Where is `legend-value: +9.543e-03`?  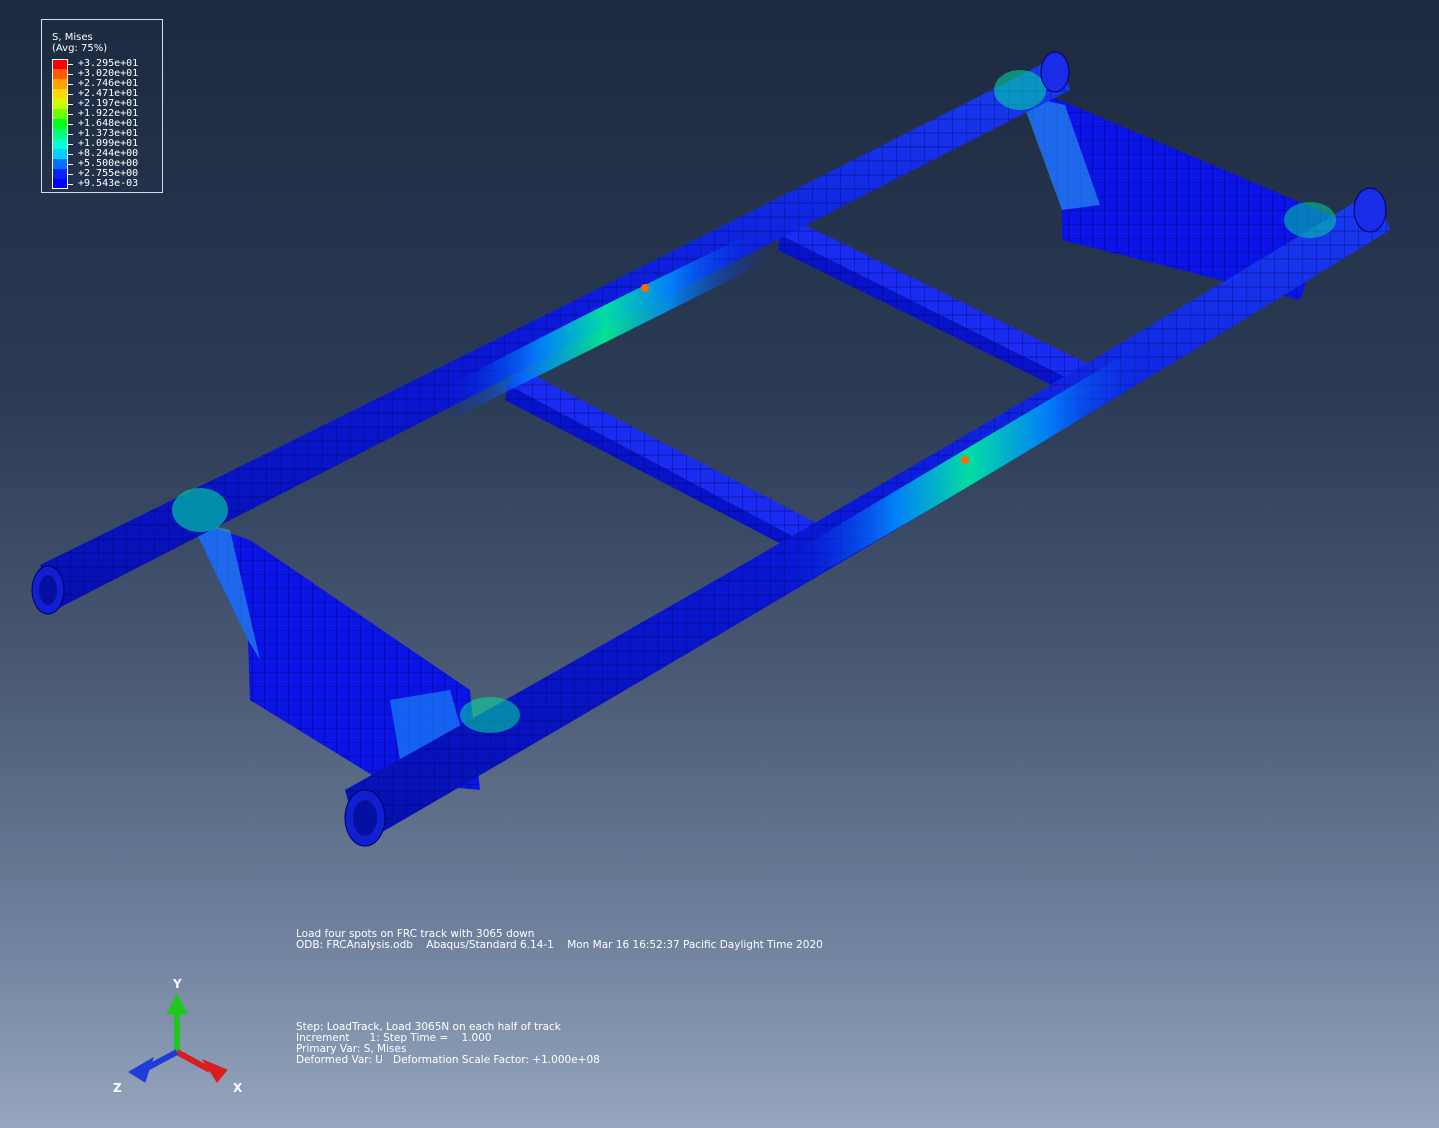 legend-value: +9.543e-03 is located at coordinates (108, 183).